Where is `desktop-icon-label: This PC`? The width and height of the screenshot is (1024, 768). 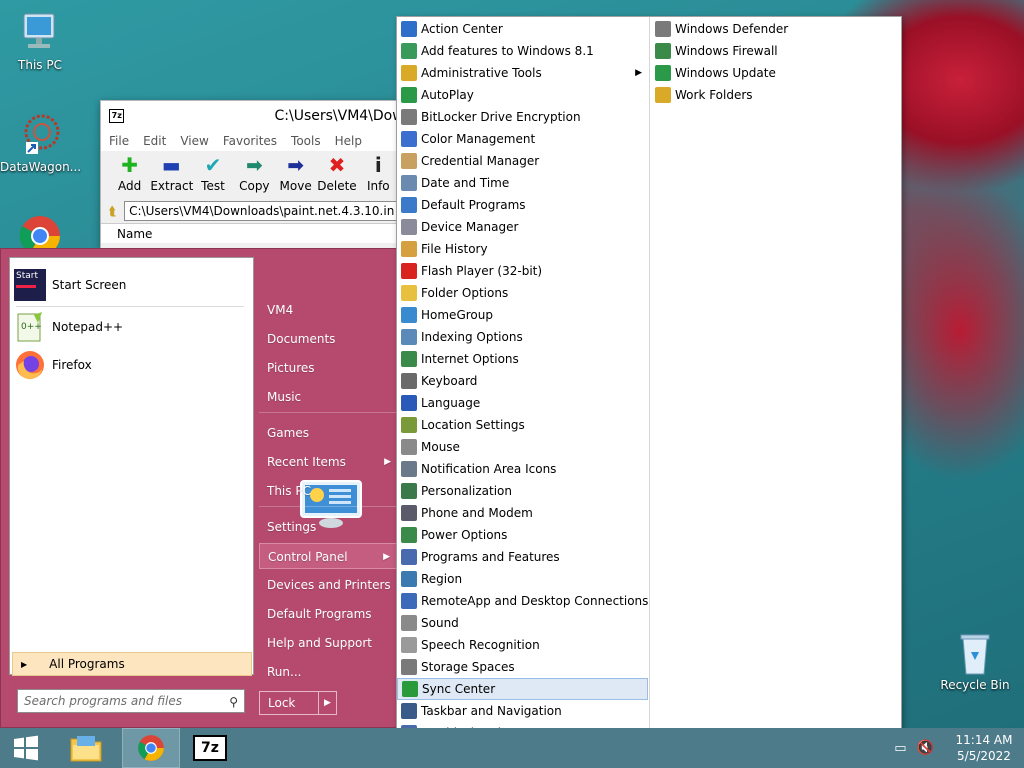 desktop-icon-label: This PC is located at coordinates (40, 65).